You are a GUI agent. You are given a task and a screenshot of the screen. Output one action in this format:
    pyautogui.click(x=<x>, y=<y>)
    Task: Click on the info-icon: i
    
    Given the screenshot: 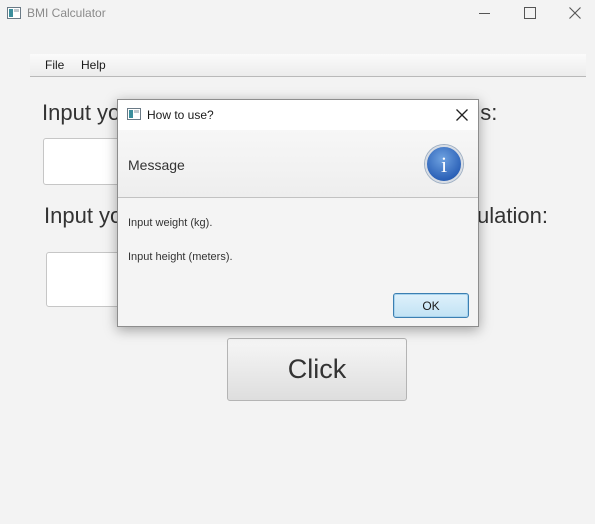 What is the action you would take?
    pyautogui.click(x=444, y=164)
    